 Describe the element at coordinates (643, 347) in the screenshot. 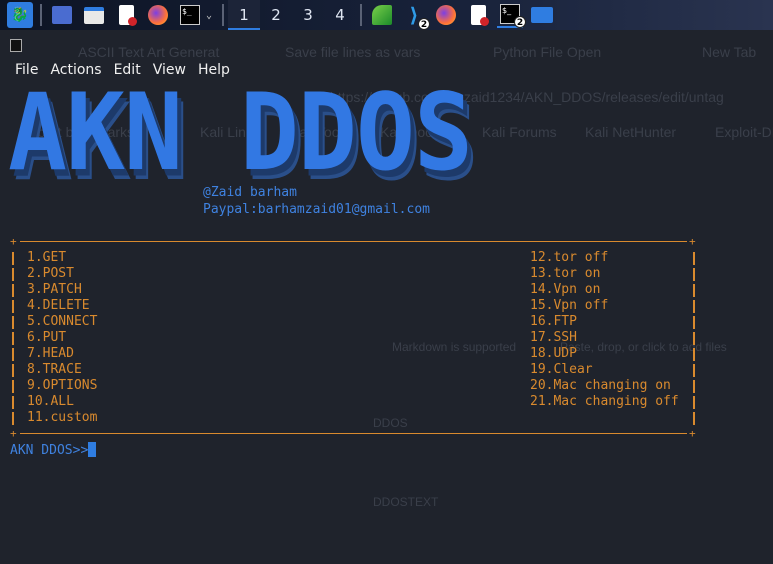

I see `ghost-hint: Paste, drop, or click to add files` at that location.